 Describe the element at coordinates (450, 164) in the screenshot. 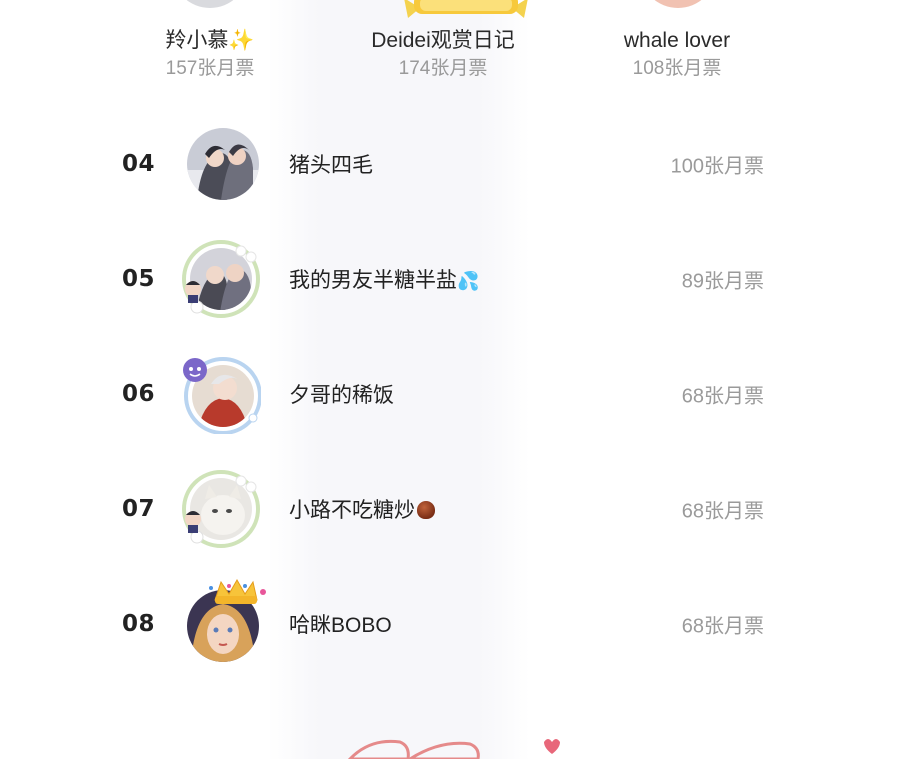

I see `rank-row: 04 猪头四毛 100张月票` at that location.